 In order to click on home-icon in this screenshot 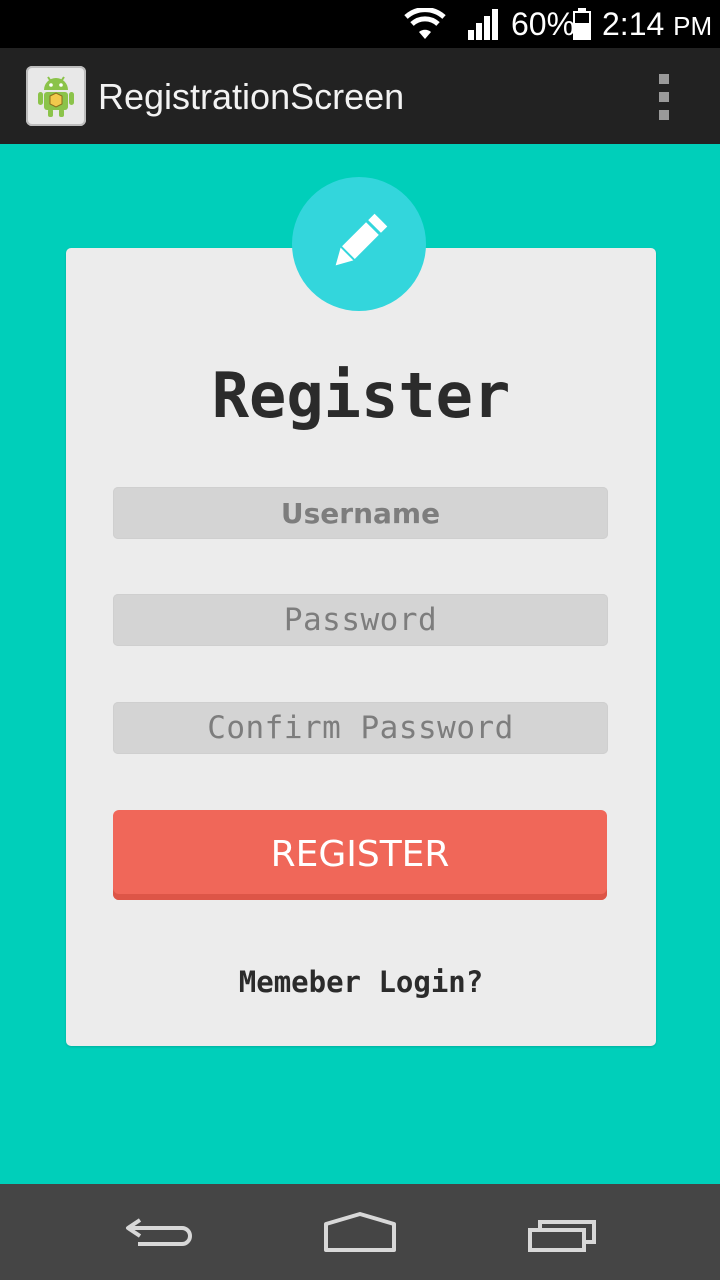, I will do `click(360, 1232)`.